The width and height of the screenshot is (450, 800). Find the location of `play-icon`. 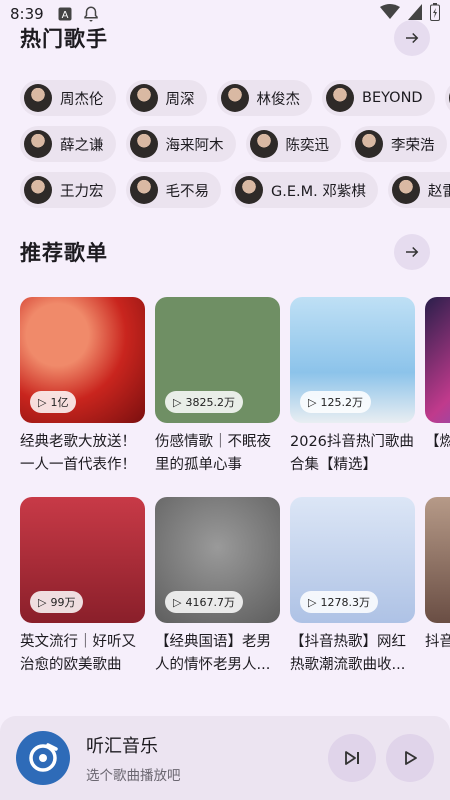

play-icon is located at coordinates (411, 758).